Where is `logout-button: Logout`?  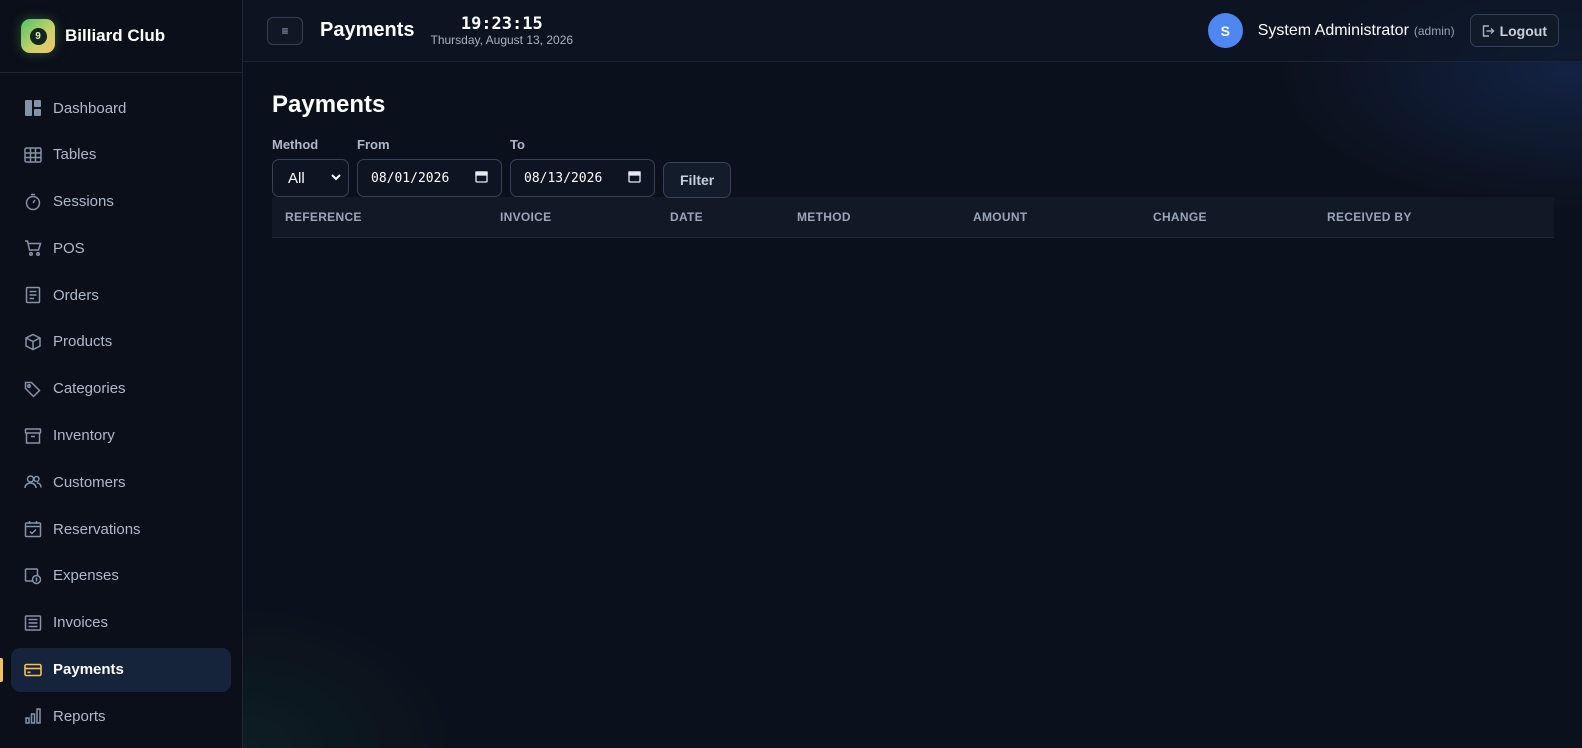
logout-button: Logout is located at coordinates (1514, 30).